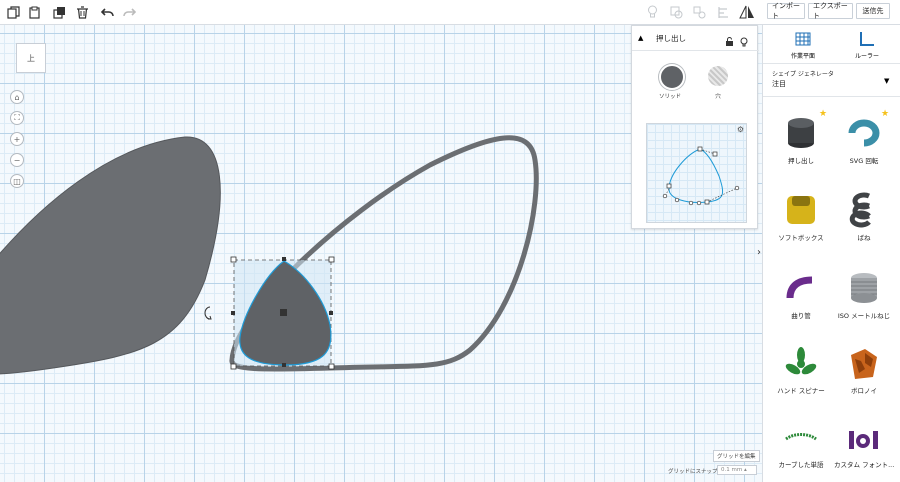 The height and width of the screenshot is (482, 900). I want to click on lock-icon, so click(729, 41).